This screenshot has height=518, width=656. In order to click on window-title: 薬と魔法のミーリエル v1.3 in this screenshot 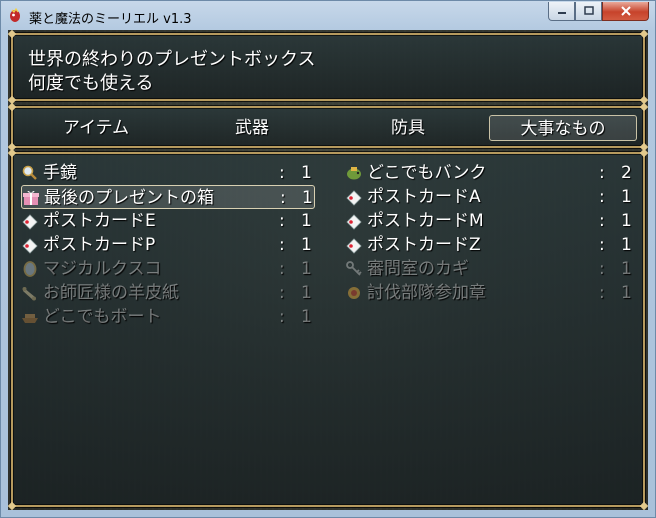, I will do `click(110, 19)`.